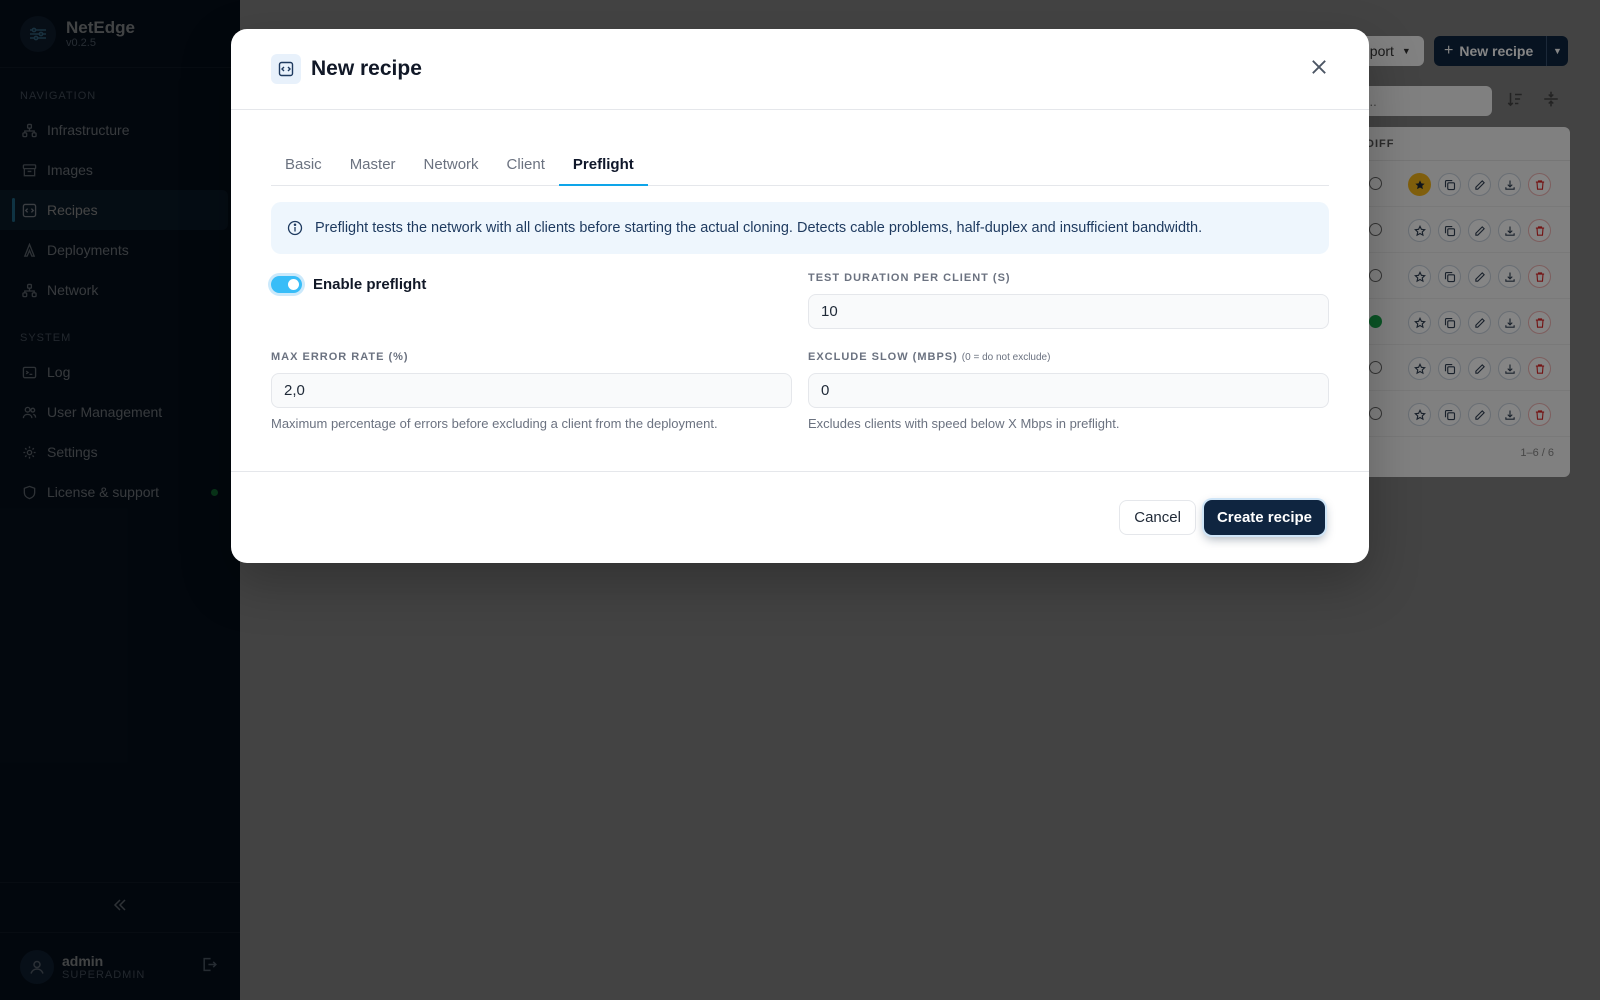  Describe the element at coordinates (29, 210) in the screenshot. I see `recipe-code-icon` at that location.